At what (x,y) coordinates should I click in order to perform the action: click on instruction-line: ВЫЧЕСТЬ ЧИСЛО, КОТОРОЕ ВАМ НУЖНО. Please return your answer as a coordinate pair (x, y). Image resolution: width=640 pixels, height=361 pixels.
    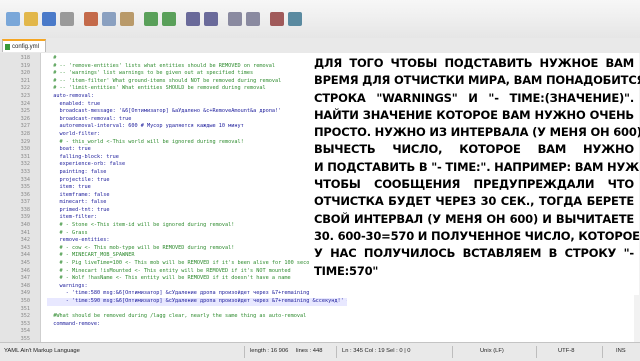
    Looking at the image, I should click on (474, 149).